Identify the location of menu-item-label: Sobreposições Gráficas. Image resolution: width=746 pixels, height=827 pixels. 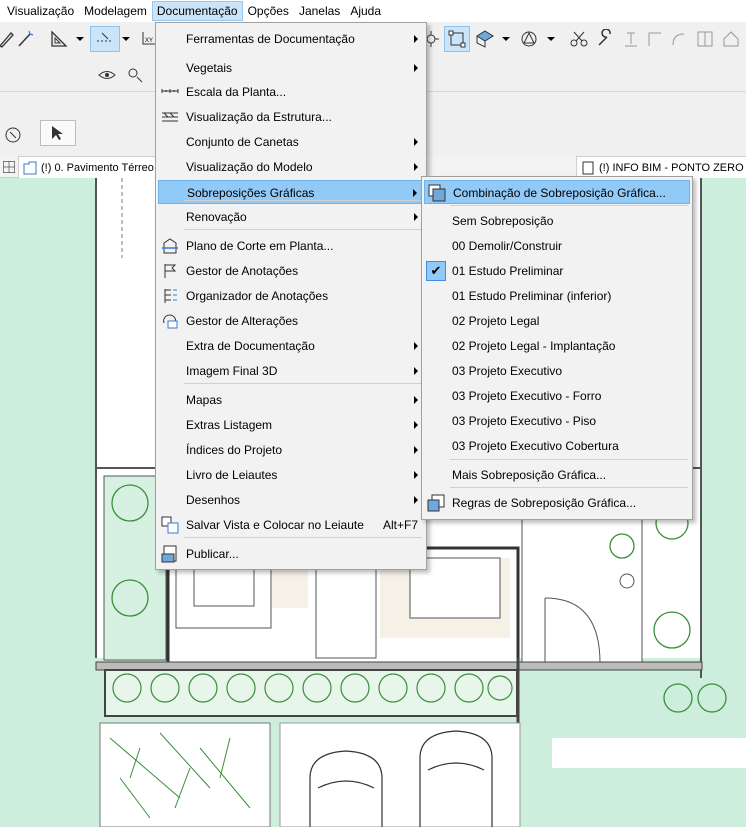
(251, 193).